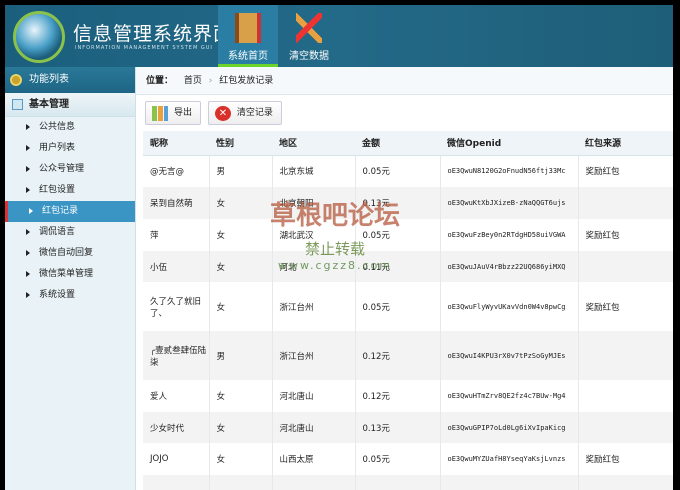 This screenshot has height=490, width=680. I want to click on sidebar-item-redpacket-records: 红包记录, so click(70, 211).